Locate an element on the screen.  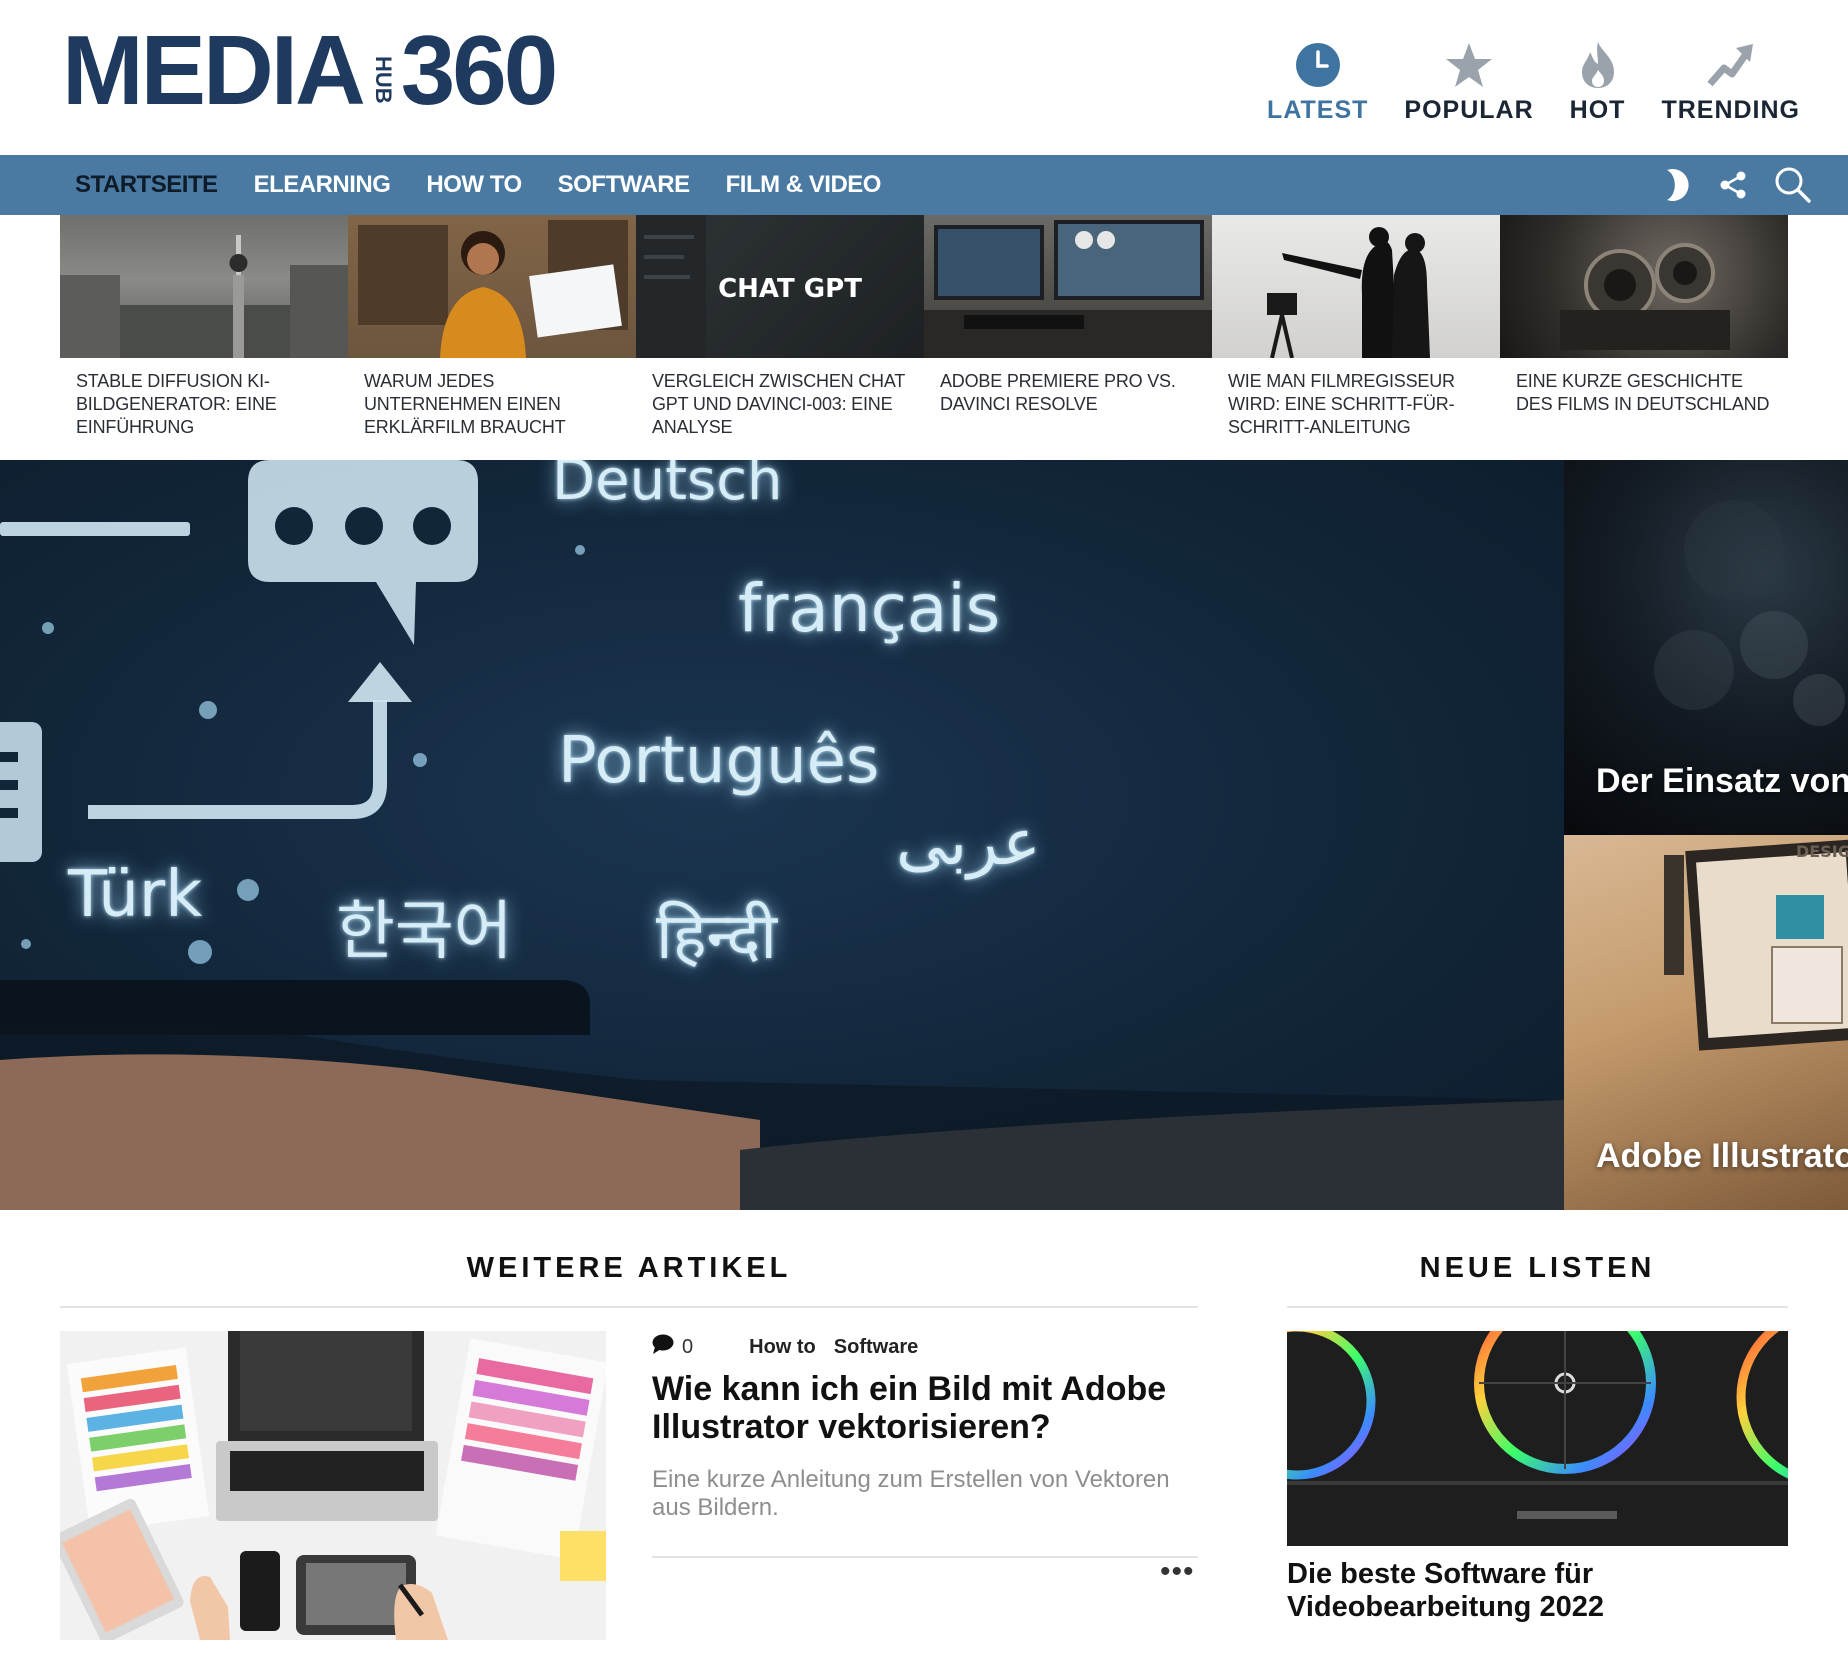
comment-count-value: 0 is located at coordinates (688, 1346).